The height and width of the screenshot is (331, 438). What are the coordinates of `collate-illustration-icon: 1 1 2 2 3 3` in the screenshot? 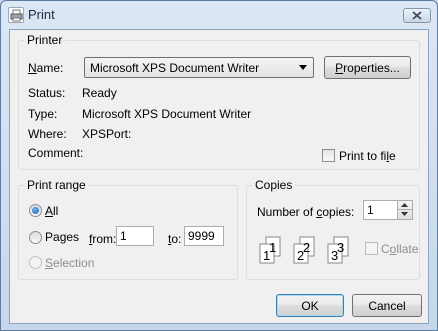 It's located at (304, 250).